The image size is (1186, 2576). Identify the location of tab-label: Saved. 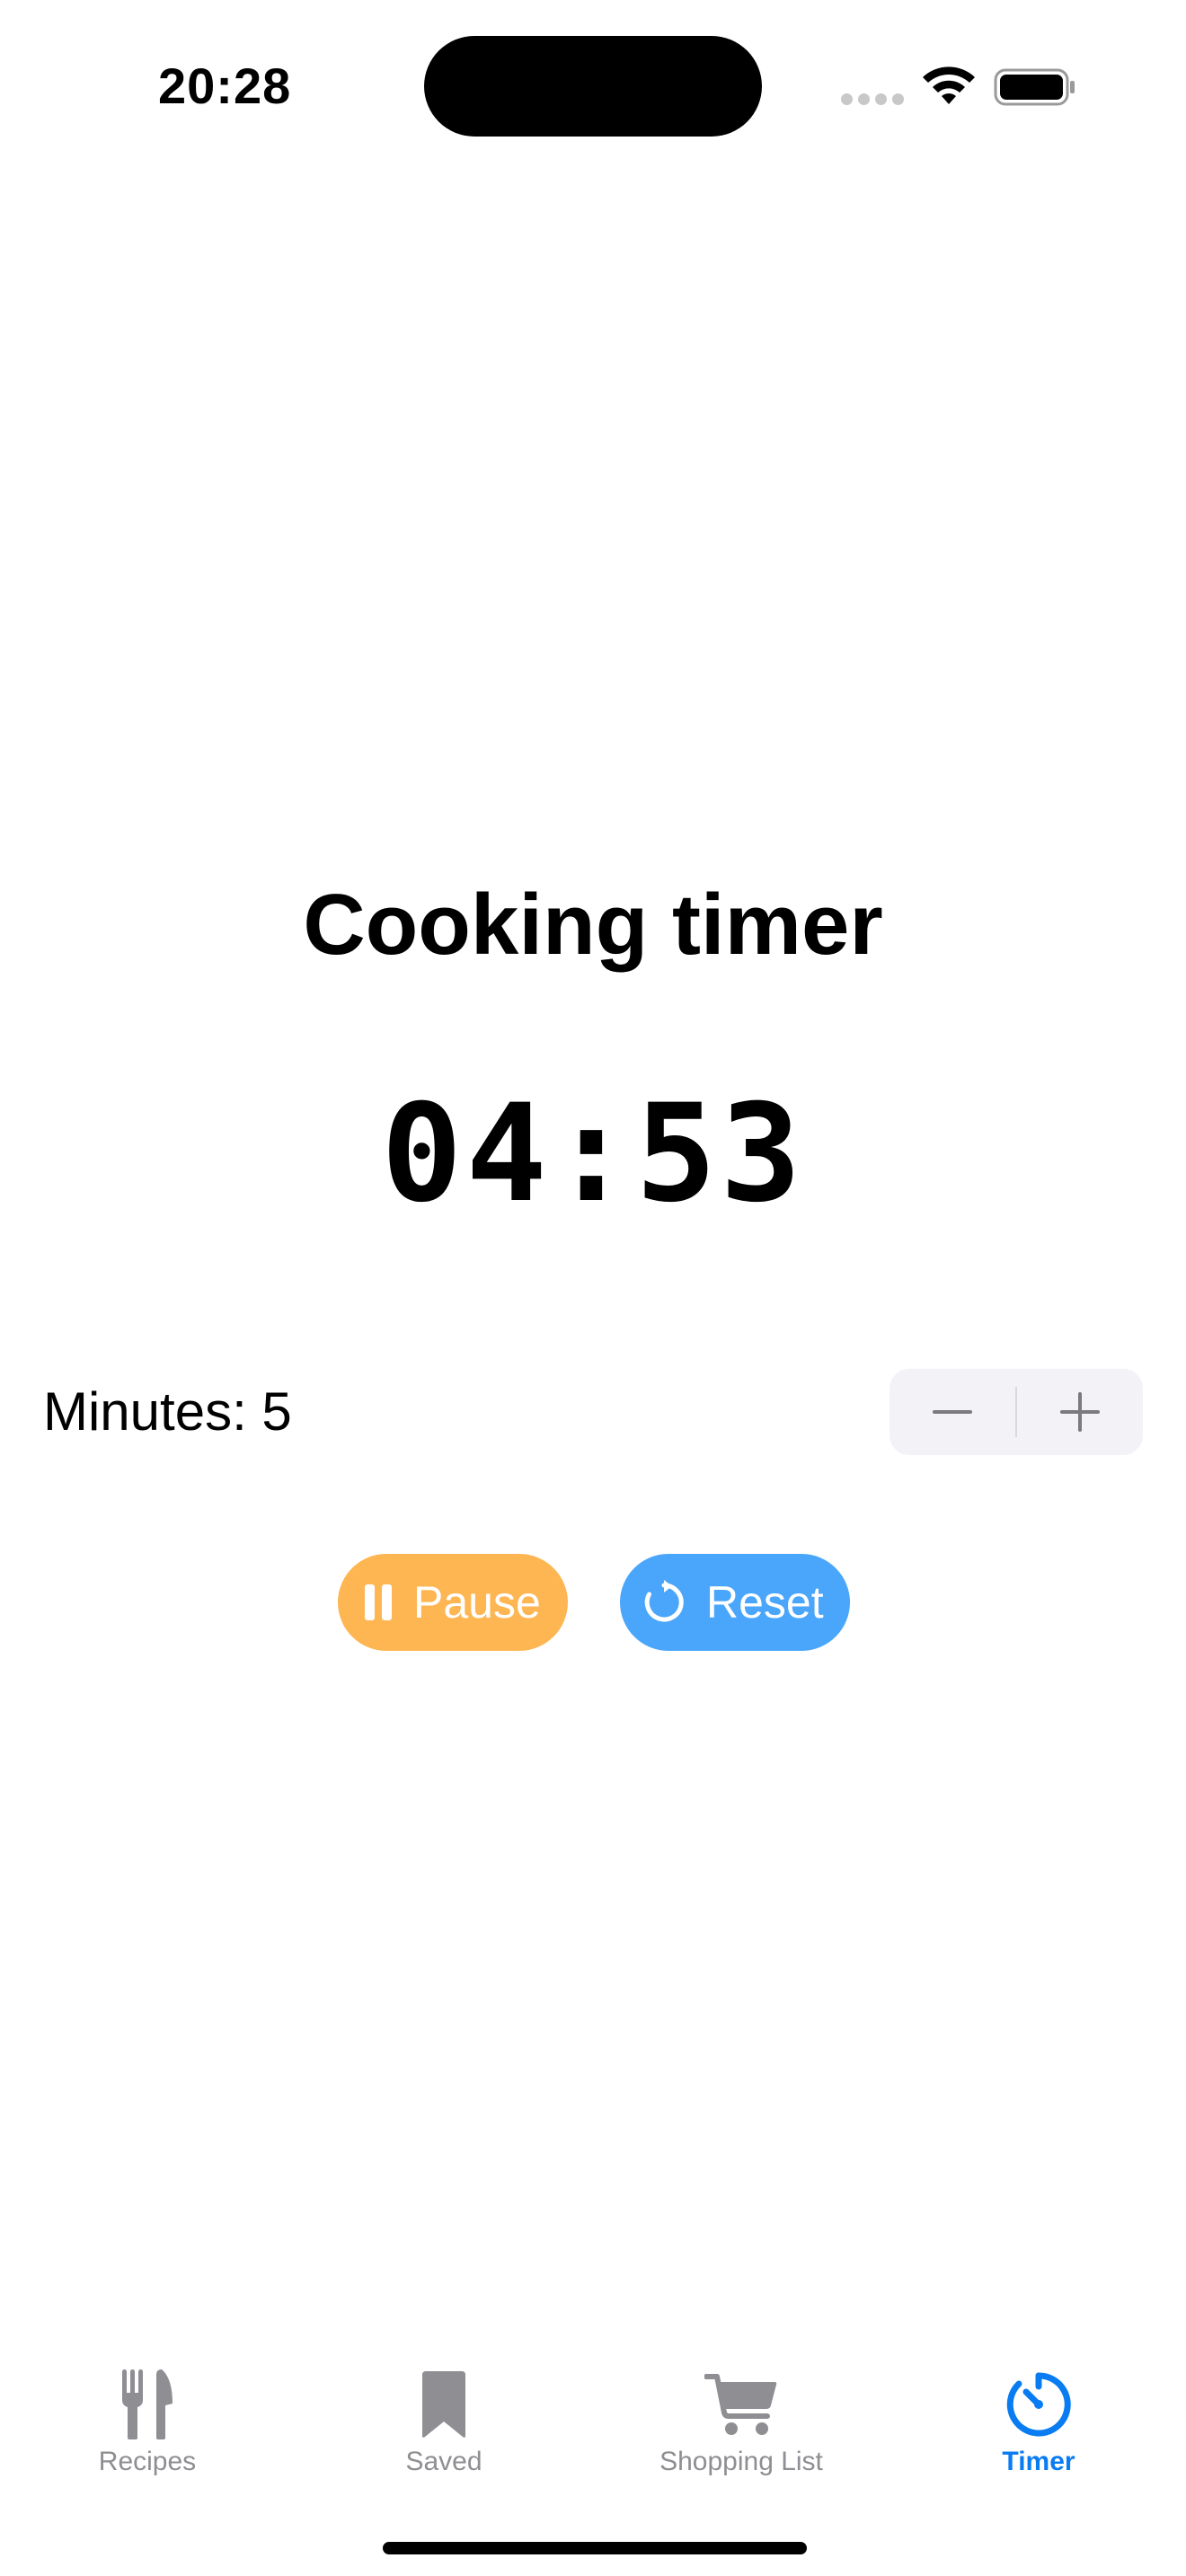
(443, 2461).